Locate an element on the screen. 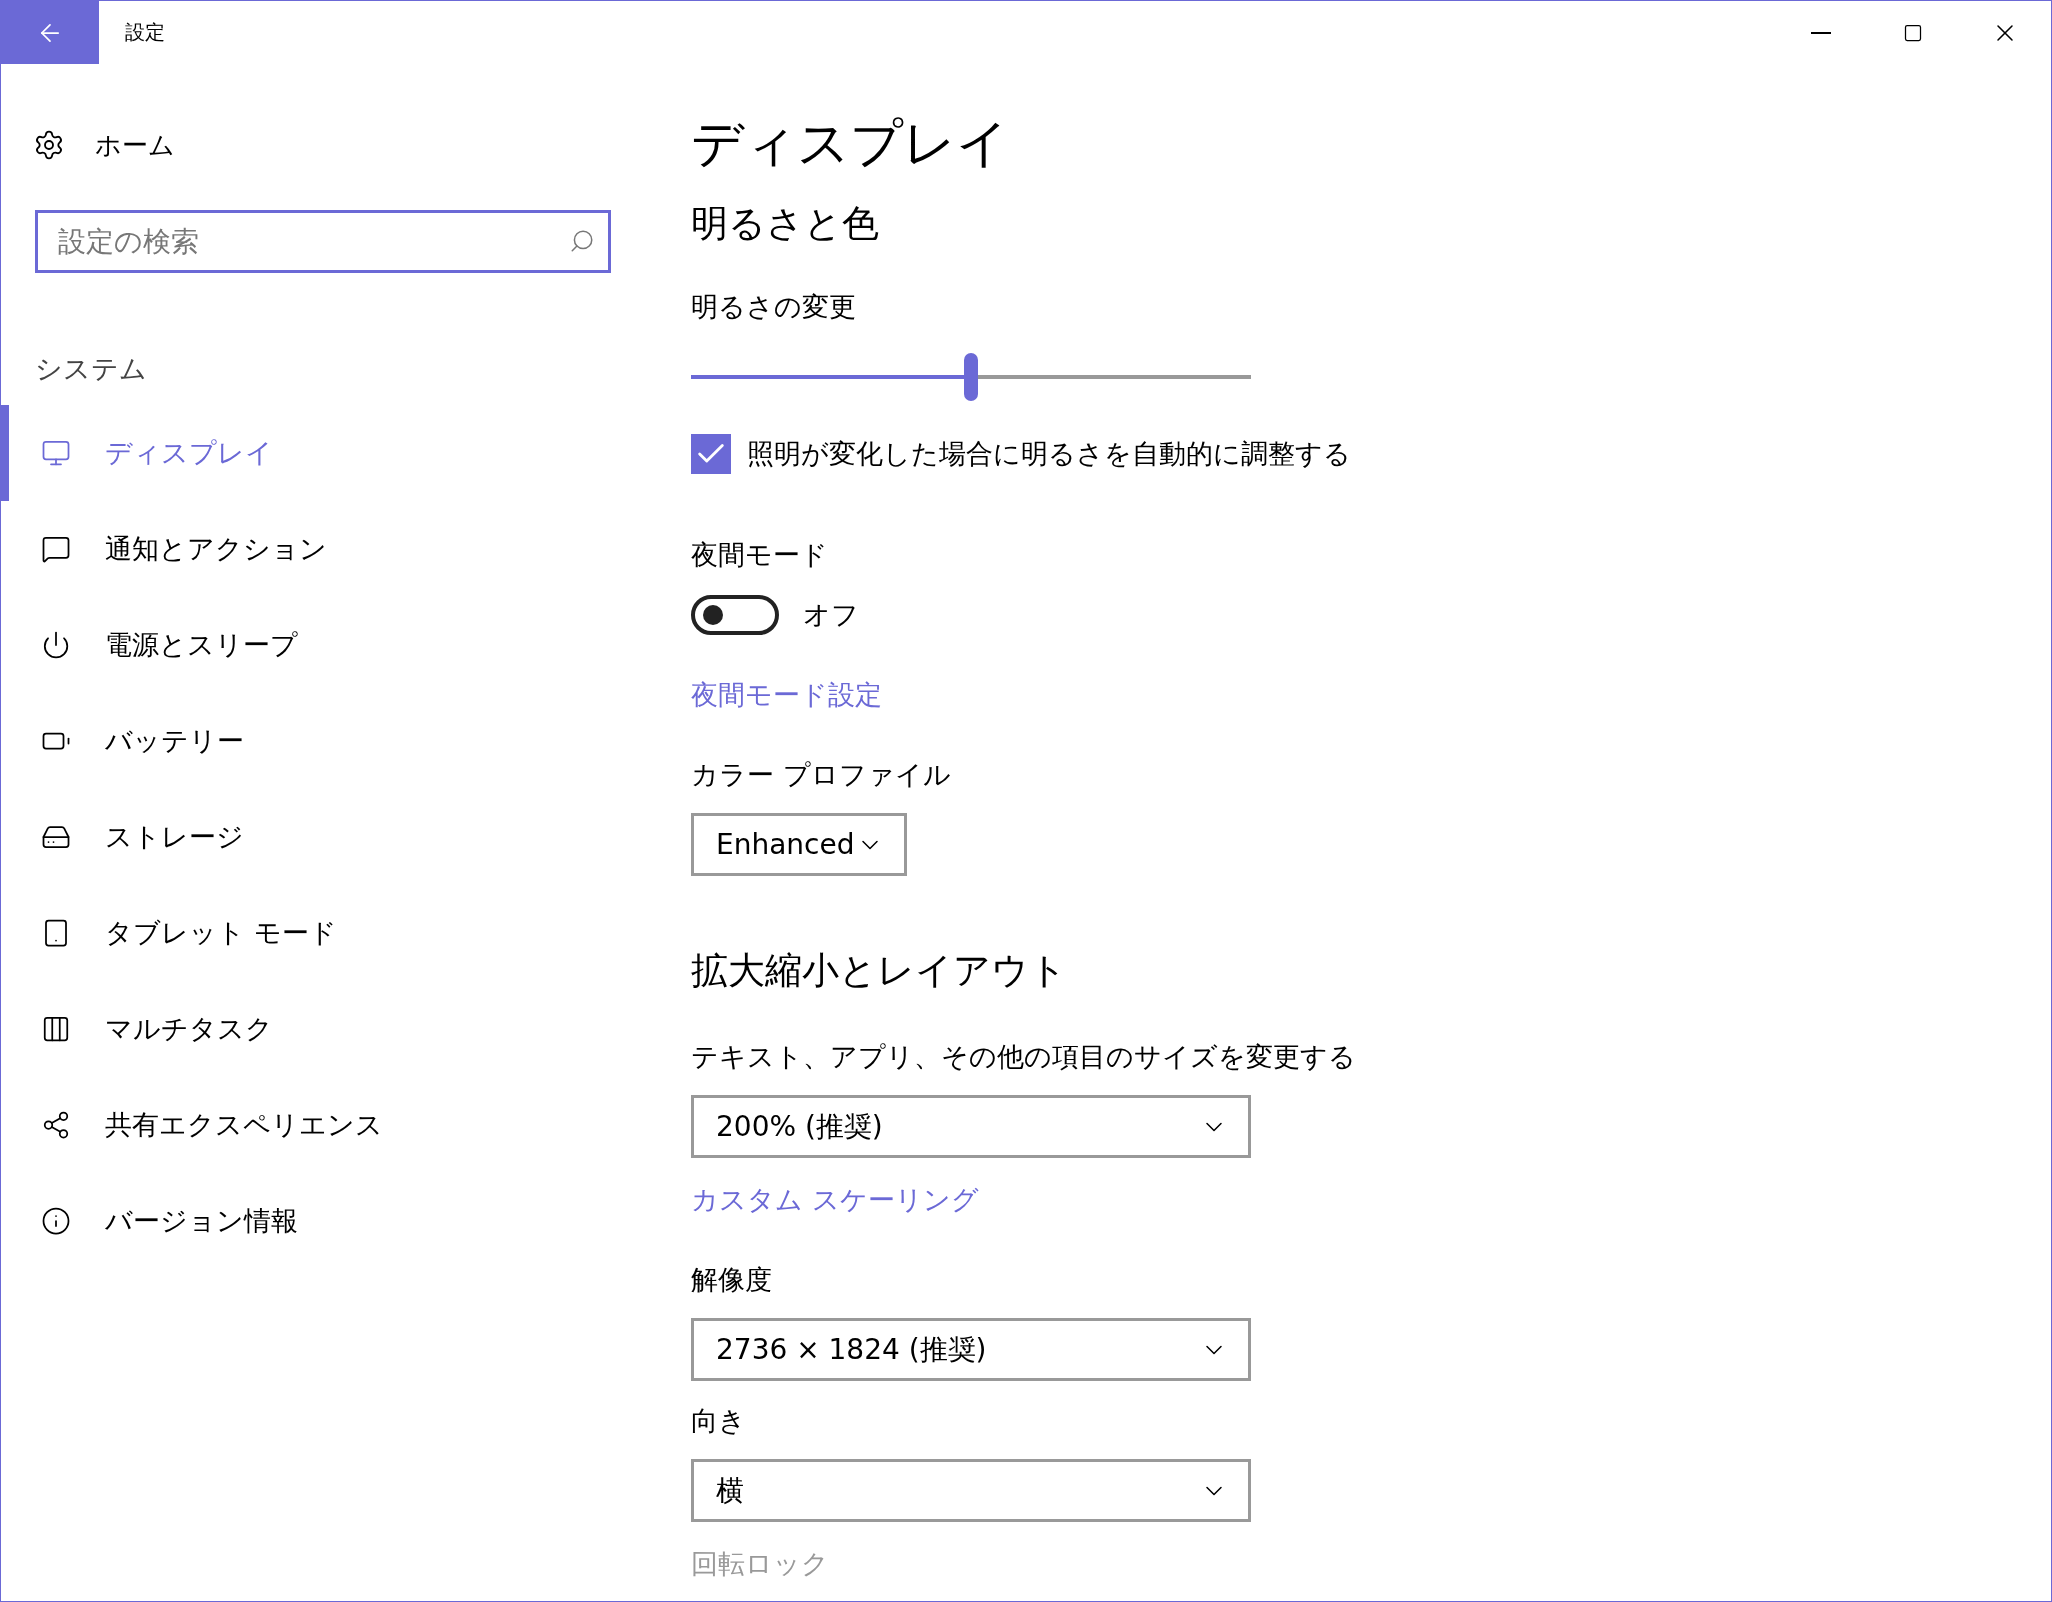  group-heading: システム is located at coordinates (91, 369).